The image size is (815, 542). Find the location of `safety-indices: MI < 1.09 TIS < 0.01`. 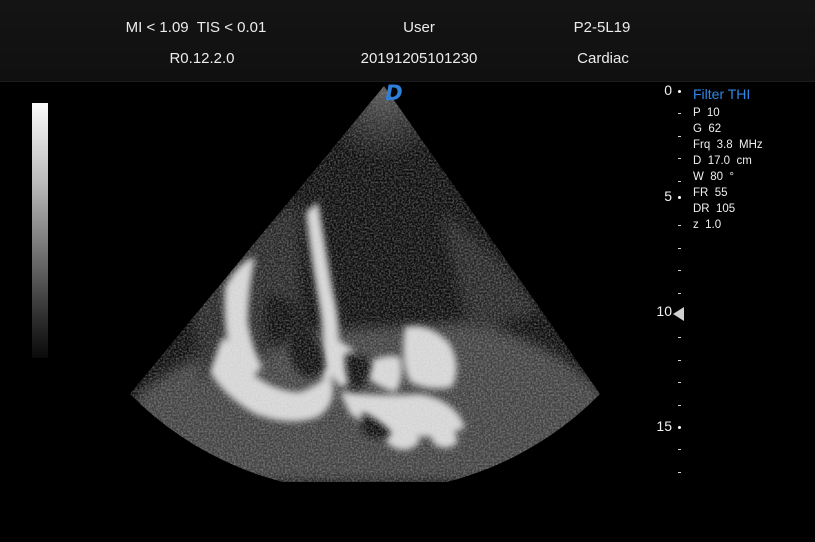

safety-indices: MI < 1.09 TIS < 0.01 is located at coordinates (196, 27).